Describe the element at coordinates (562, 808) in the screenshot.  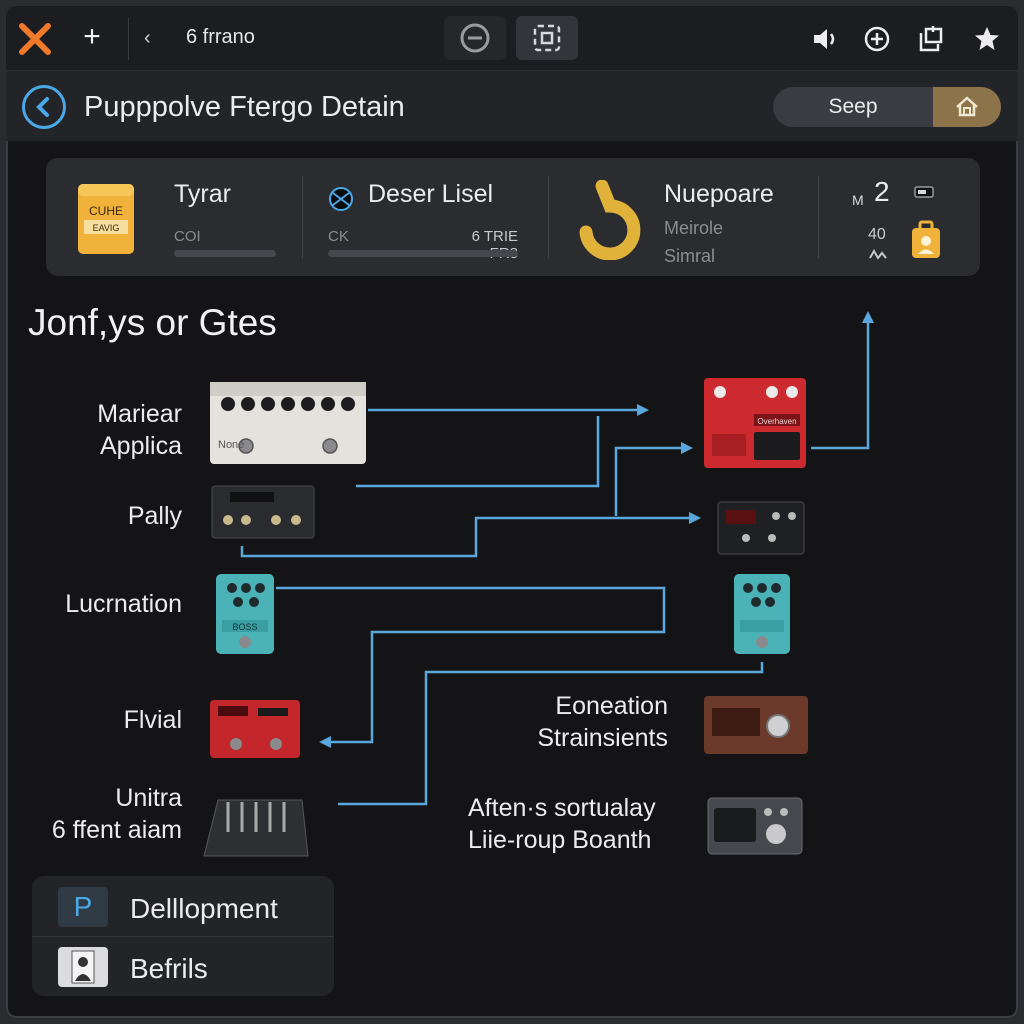
I see `label-line: Aften·s sortualay` at that location.